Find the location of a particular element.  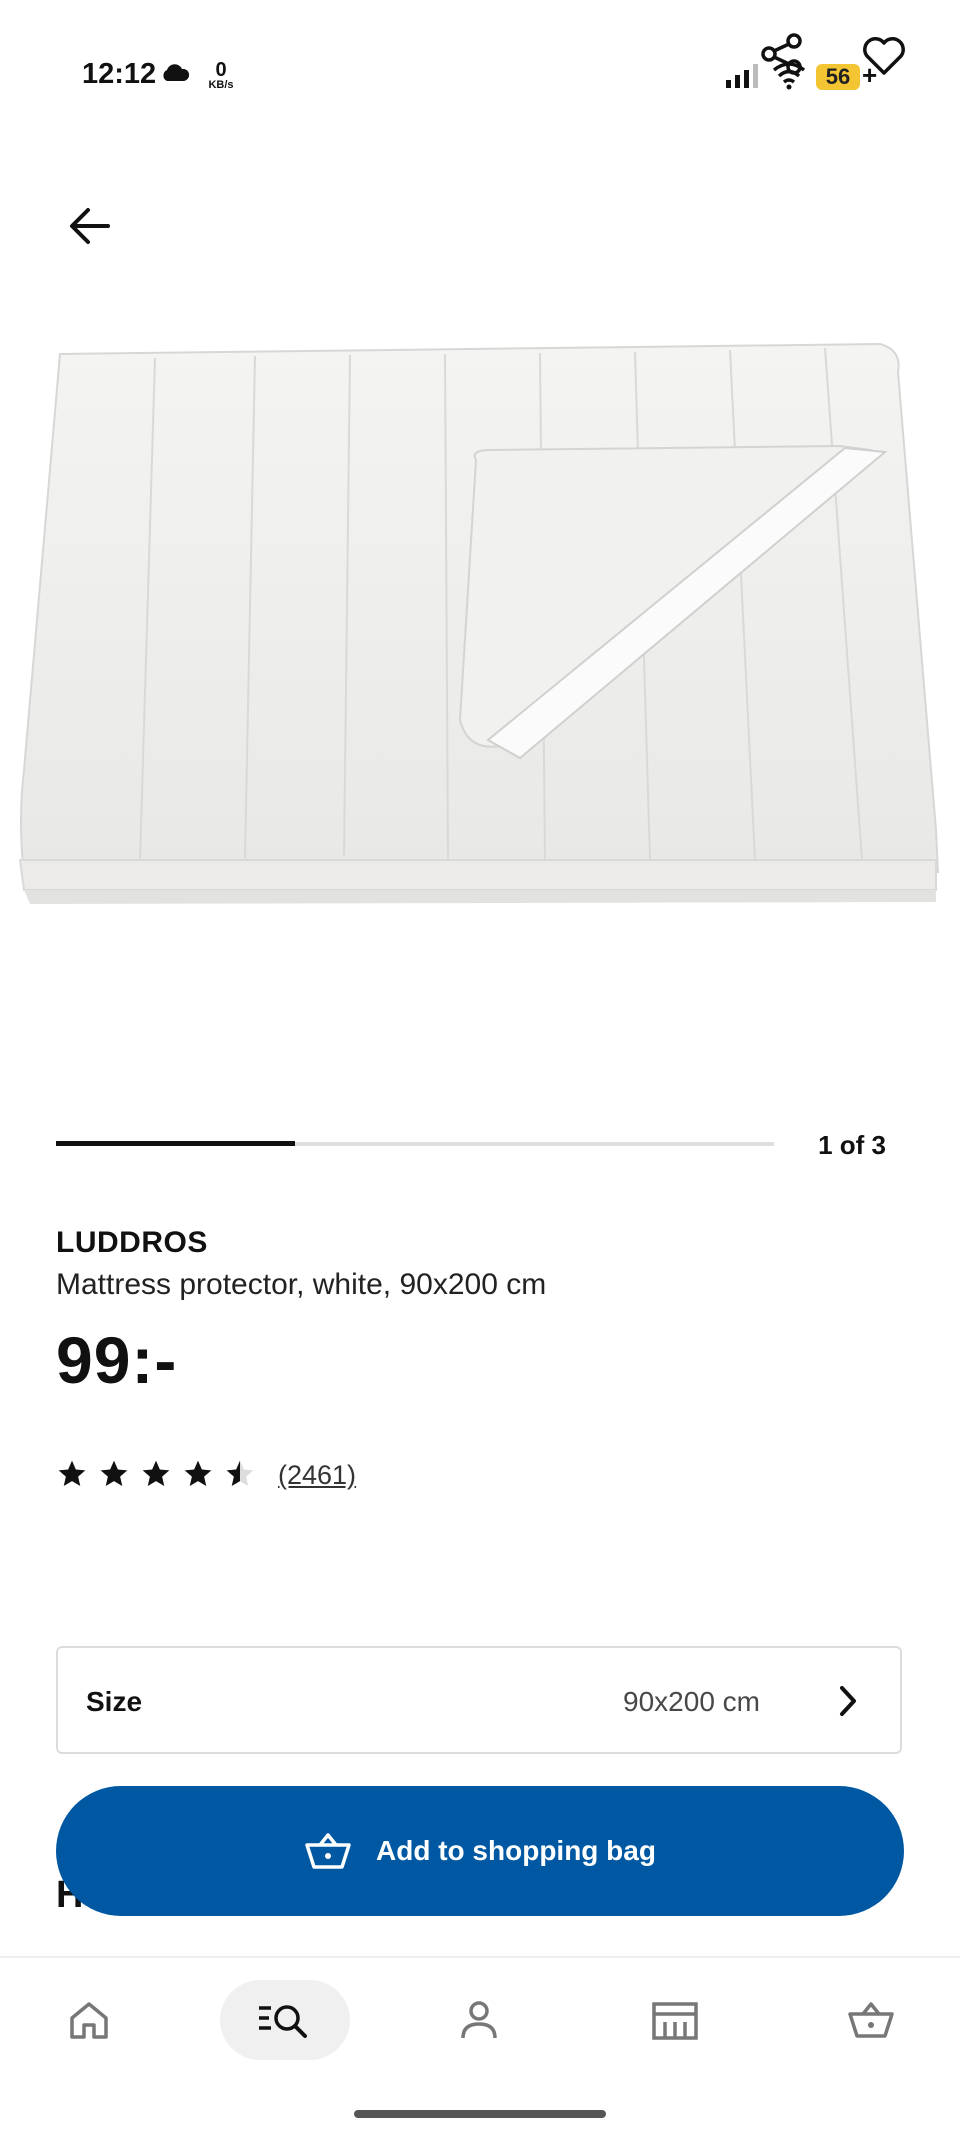

network-speed: 0 KB/s is located at coordinates (221, 75).